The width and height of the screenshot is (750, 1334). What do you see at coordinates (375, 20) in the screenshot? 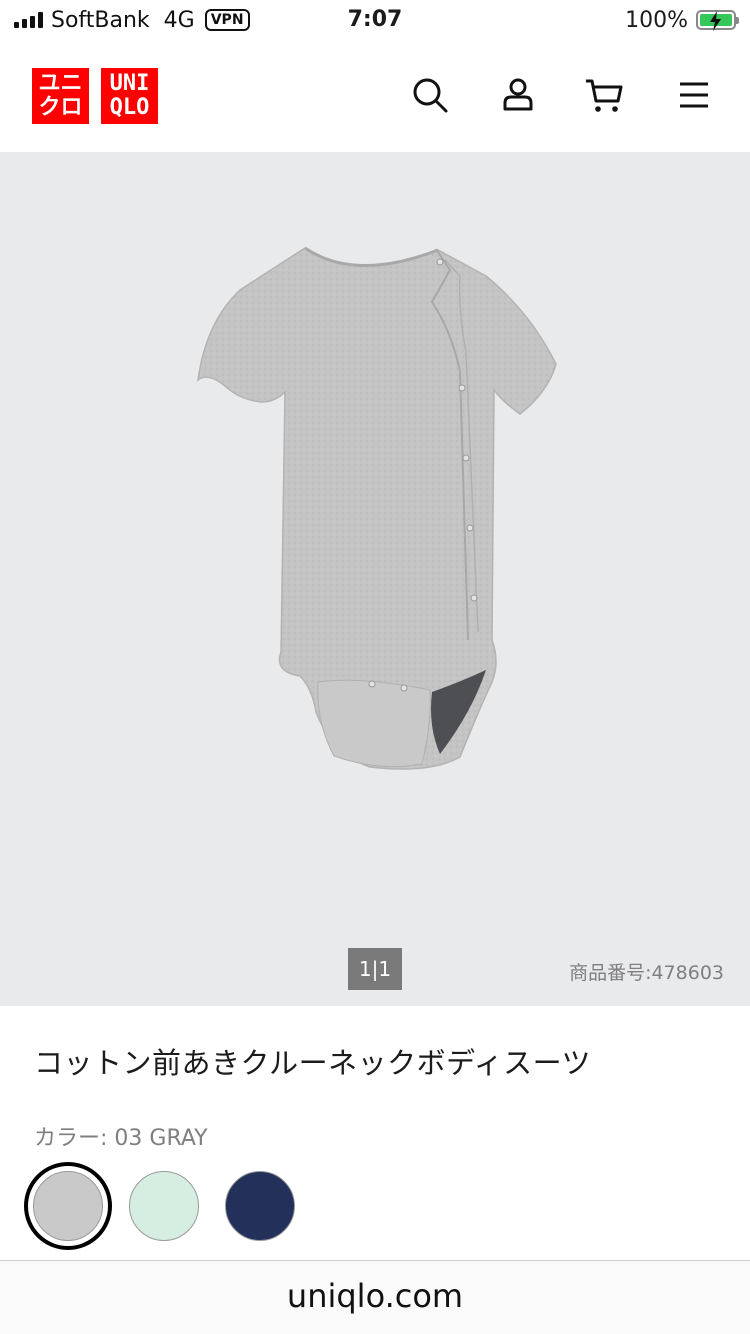
I see `status-bar: SoftBank 4G VPN 7:07 100%` at bounding box center [375, 20].